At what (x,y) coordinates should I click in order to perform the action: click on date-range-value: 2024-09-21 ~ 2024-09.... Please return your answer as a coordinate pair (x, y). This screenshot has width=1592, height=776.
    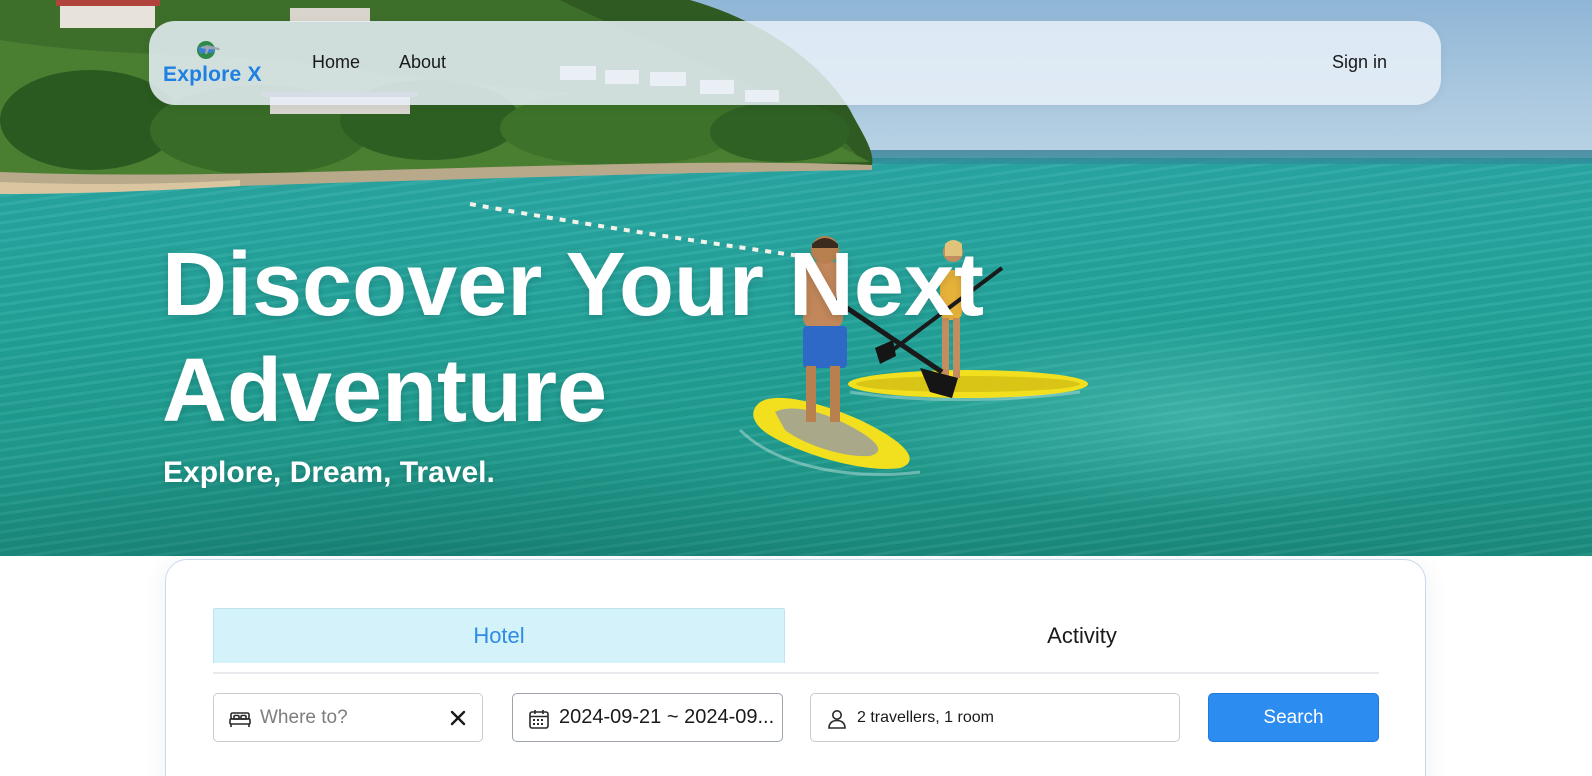
    Looking at the image, I should click on (667, 717).